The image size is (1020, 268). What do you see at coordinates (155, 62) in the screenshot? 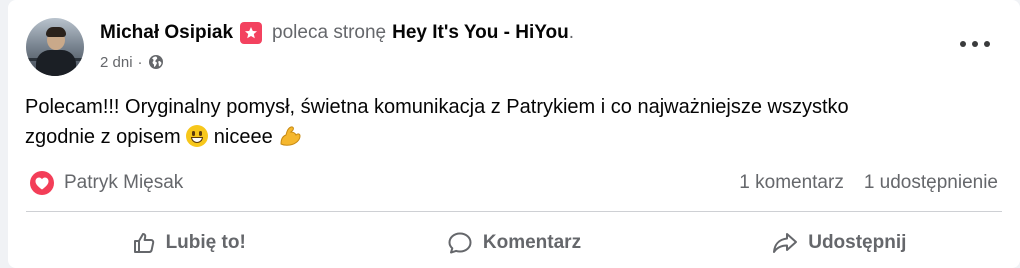
I see `globe-icon` at bounding box center [155, 62].